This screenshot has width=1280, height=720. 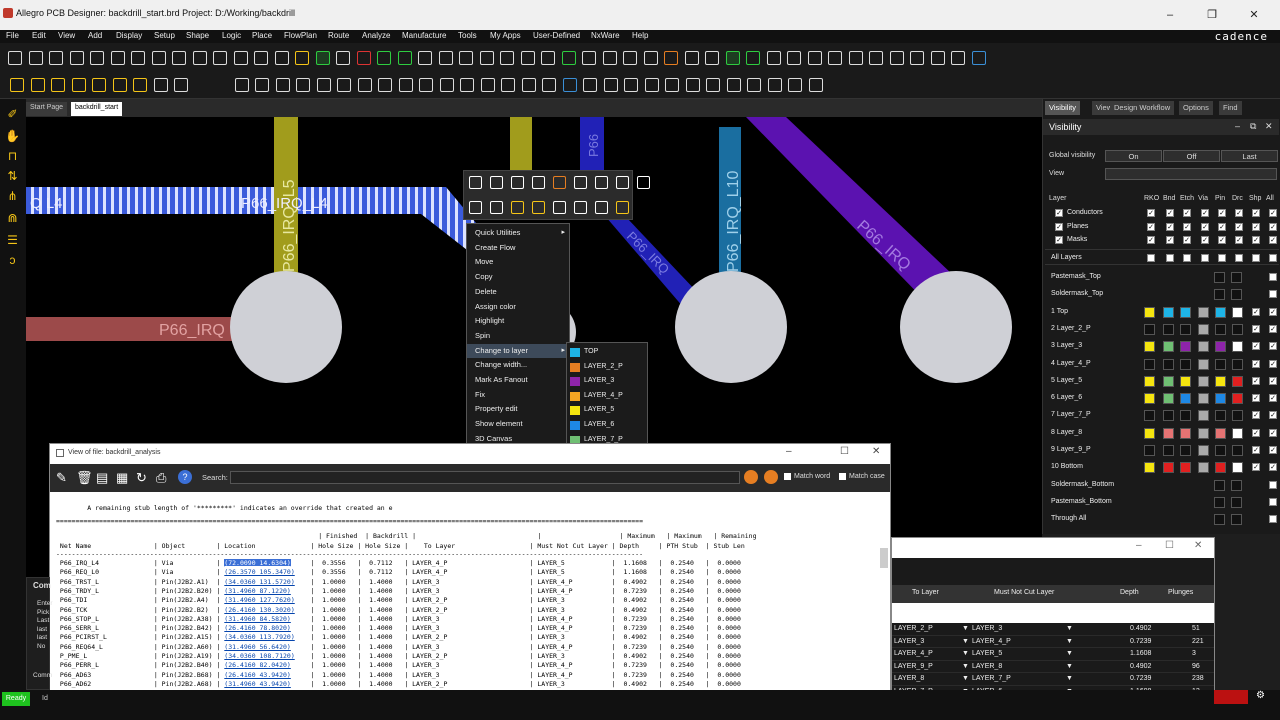 What do you see at coordinates (607, 367) in the screenshot?
I see `layer-option-layer_2_p: LAYER_2_P` at bounding box center [607, 367].